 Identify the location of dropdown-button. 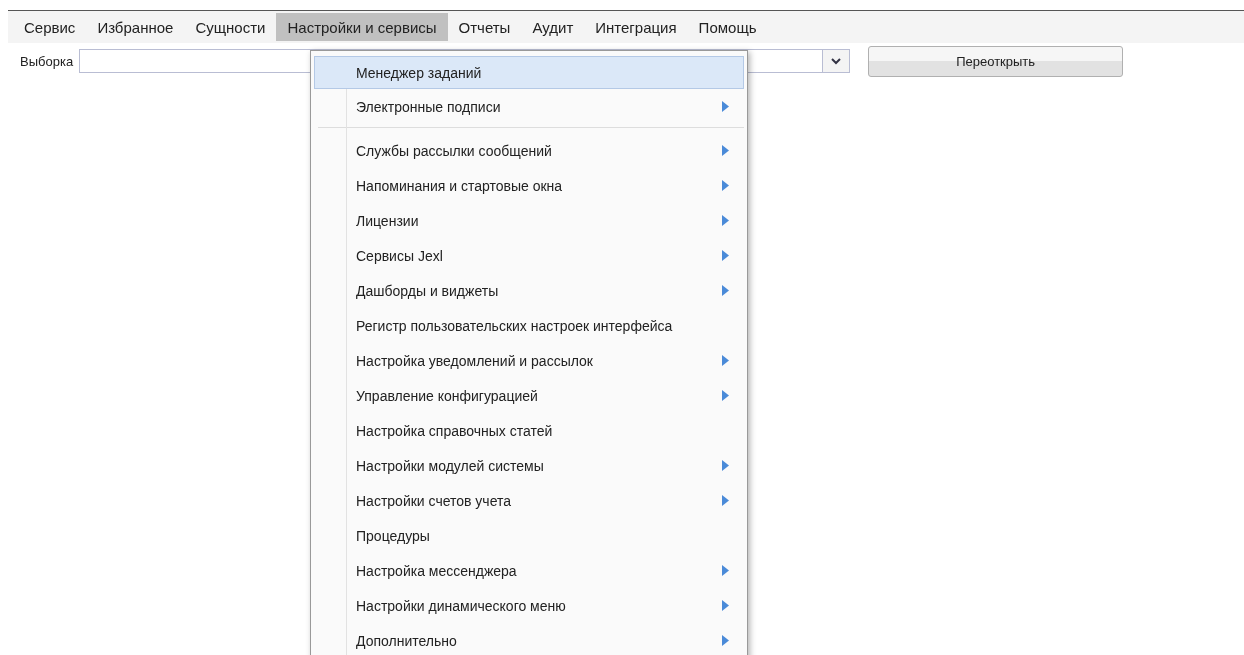
(836, 61).